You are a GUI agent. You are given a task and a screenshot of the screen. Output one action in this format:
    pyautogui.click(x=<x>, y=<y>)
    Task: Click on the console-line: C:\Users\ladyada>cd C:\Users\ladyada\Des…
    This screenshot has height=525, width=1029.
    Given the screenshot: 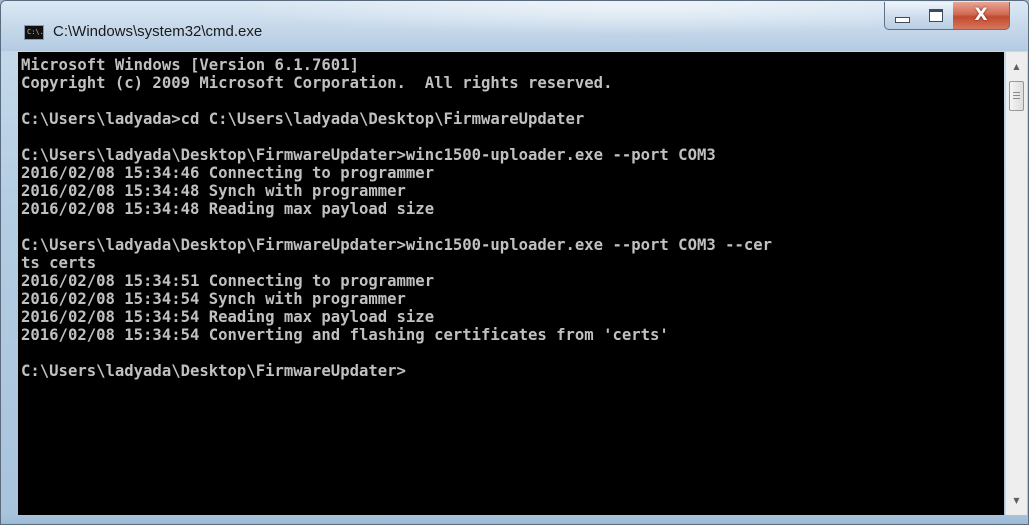 What is the action you would take?
    pyautogui.click(x=303, y=119)
    